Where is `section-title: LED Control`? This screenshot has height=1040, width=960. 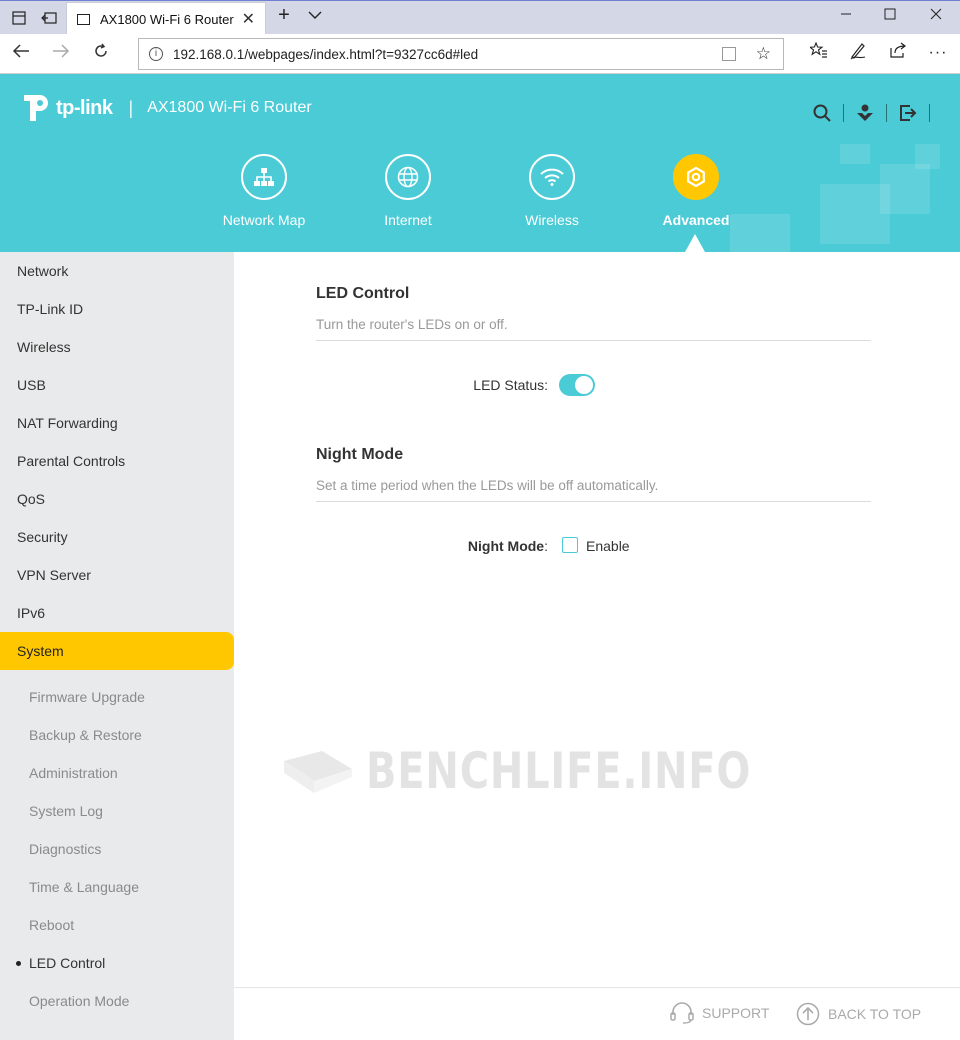
section-title: LED Control is located at coordinates (363, 293).